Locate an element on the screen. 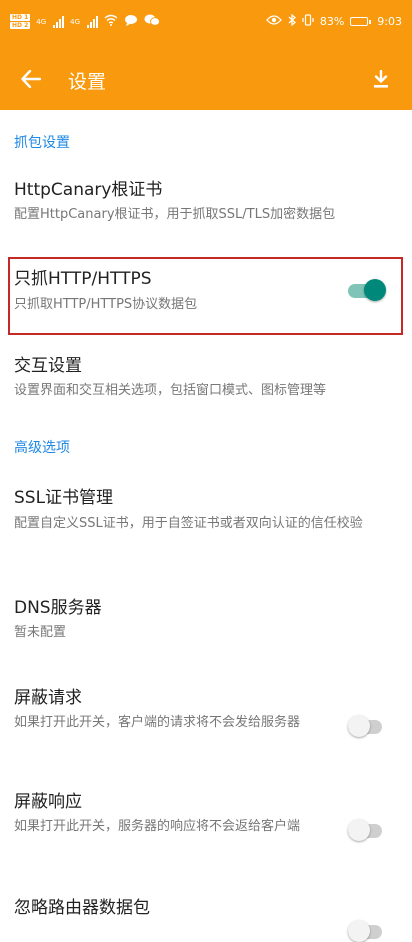 This screenshot has height=942, width=412. back-button is located at coordinates (31, 79).